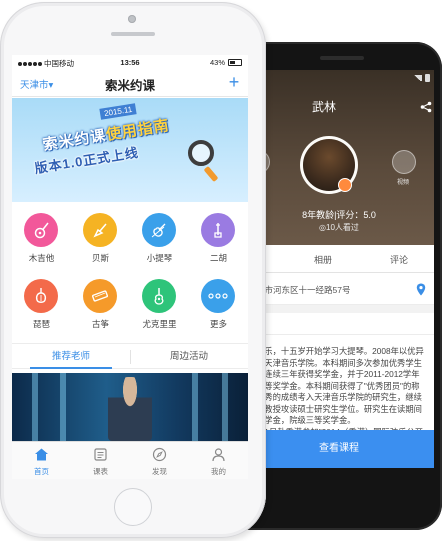 This screenshot has width=447, height=541. I want to click on home-button, so click(133, 507).